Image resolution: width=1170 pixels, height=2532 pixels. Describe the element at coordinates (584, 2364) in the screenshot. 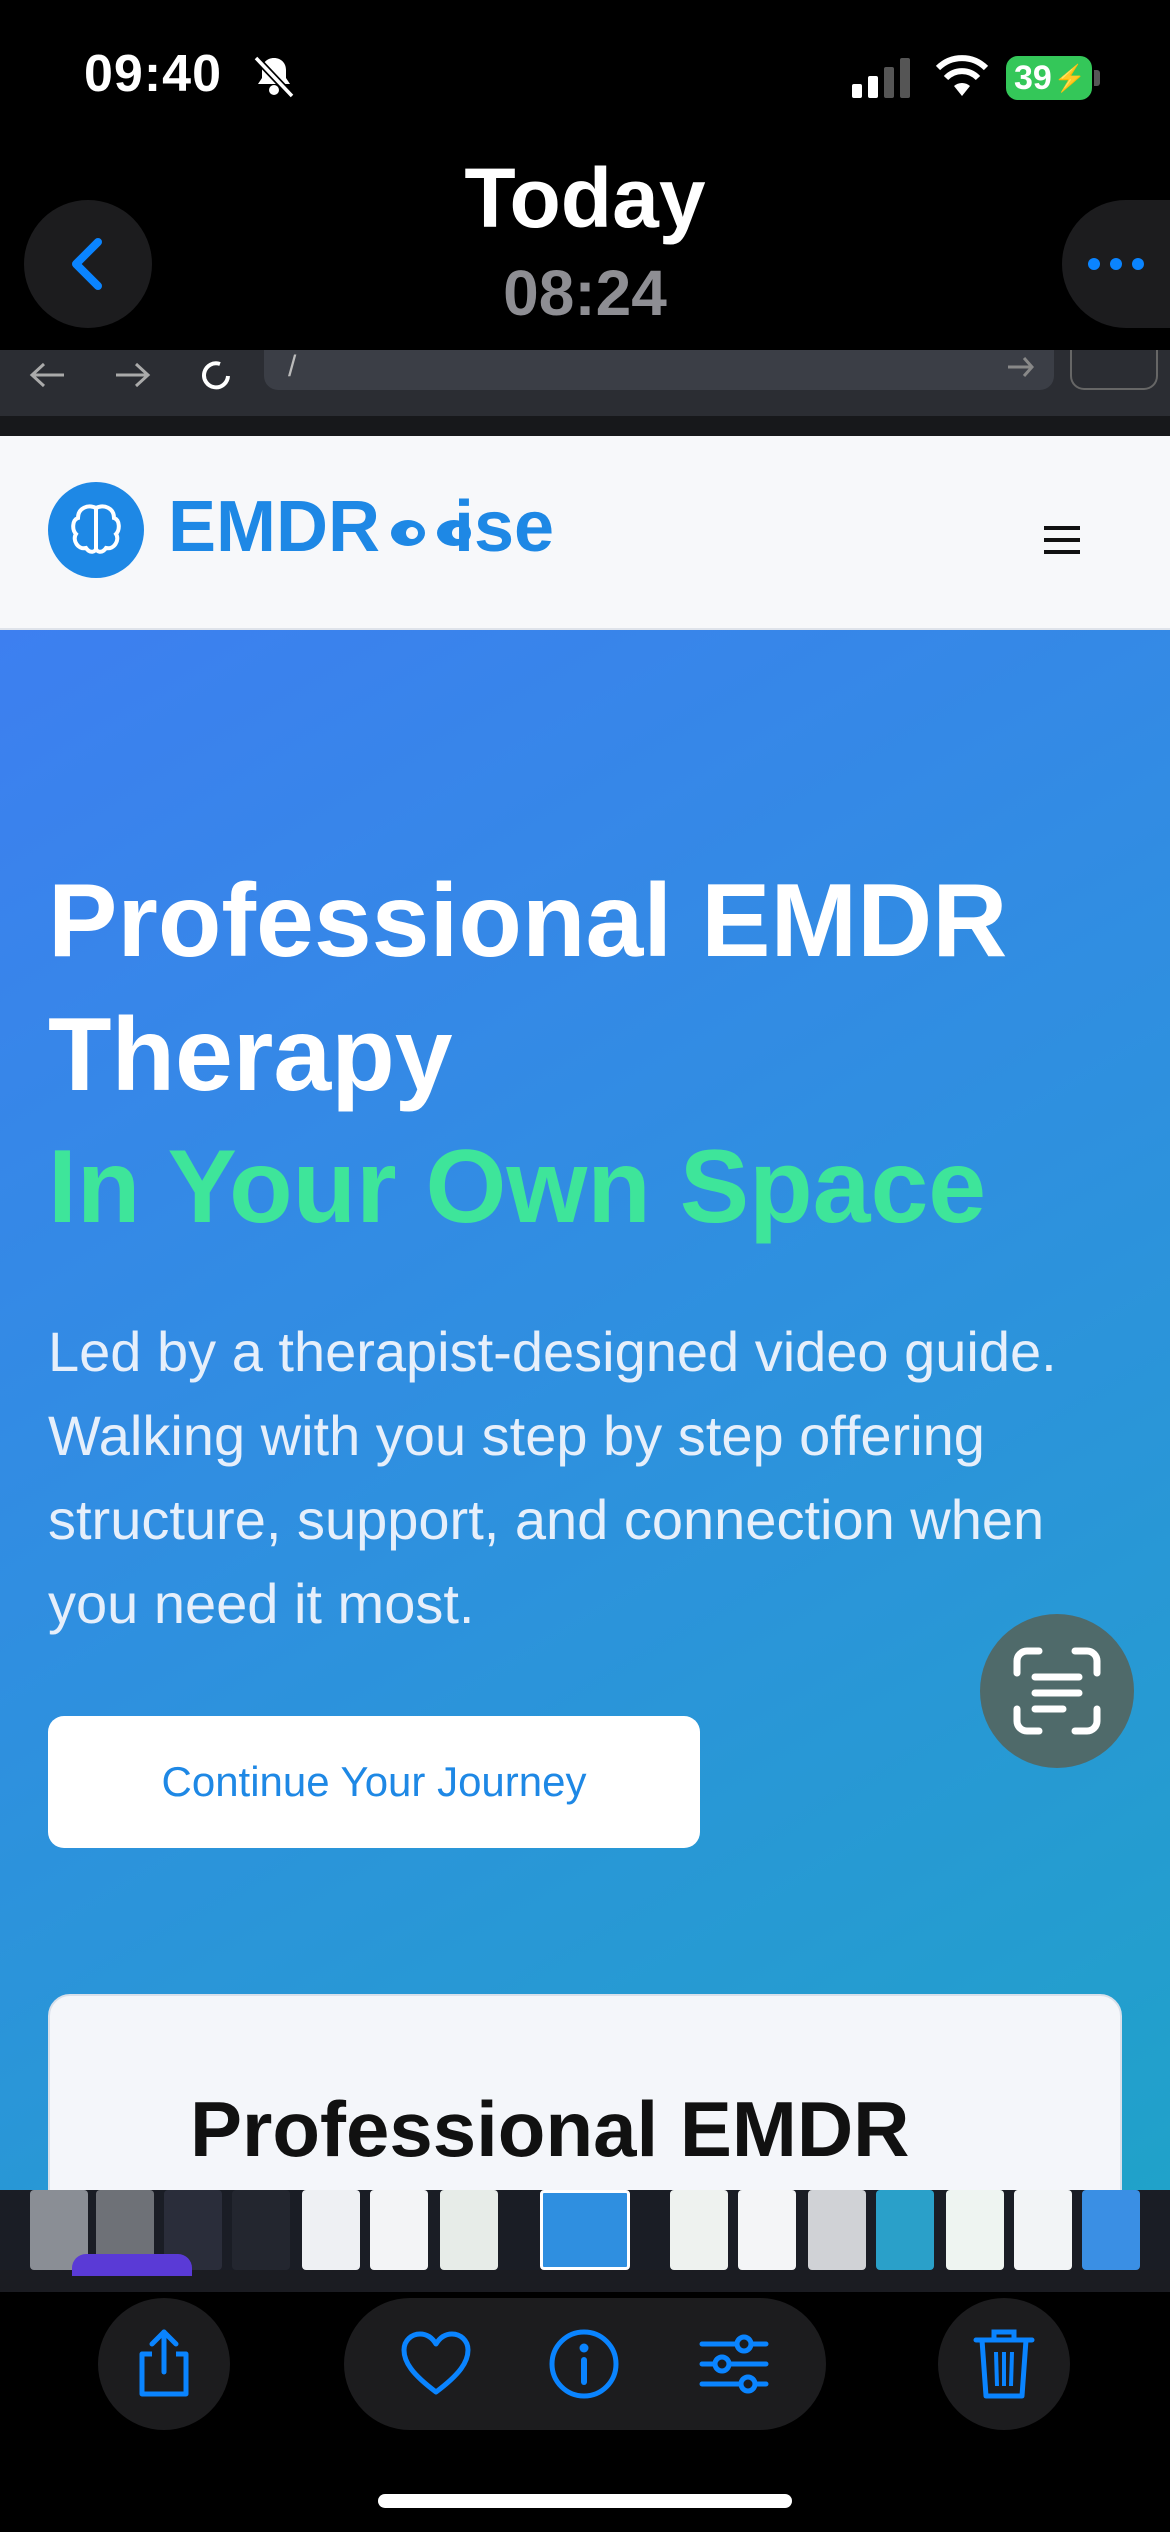

I see `info-icon` at that location.